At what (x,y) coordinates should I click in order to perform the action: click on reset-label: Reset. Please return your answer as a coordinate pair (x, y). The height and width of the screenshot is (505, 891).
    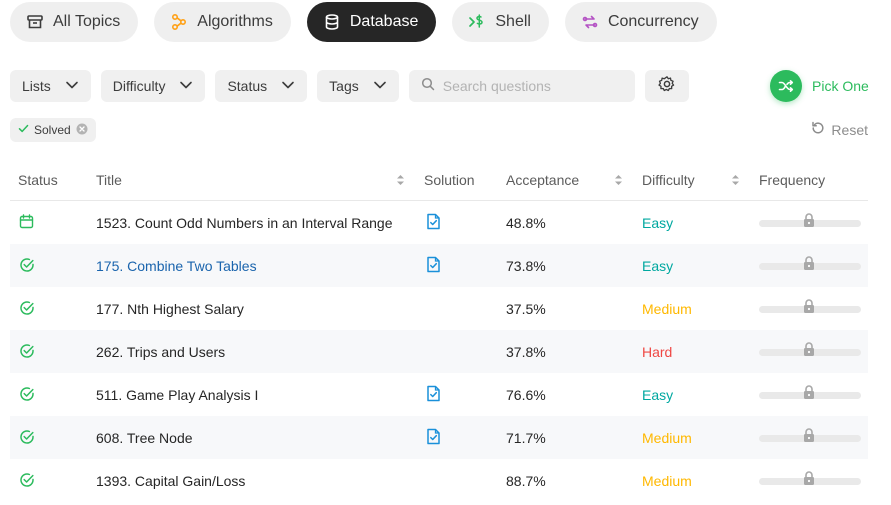
    Looking at the image, I should click on (849, 129).